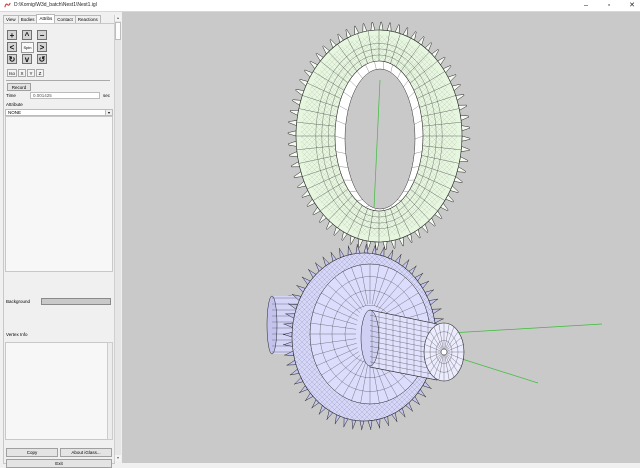  Describe the element at coordinates (56, 391) in the screenshot. I see `vertex-info-box` at that location.